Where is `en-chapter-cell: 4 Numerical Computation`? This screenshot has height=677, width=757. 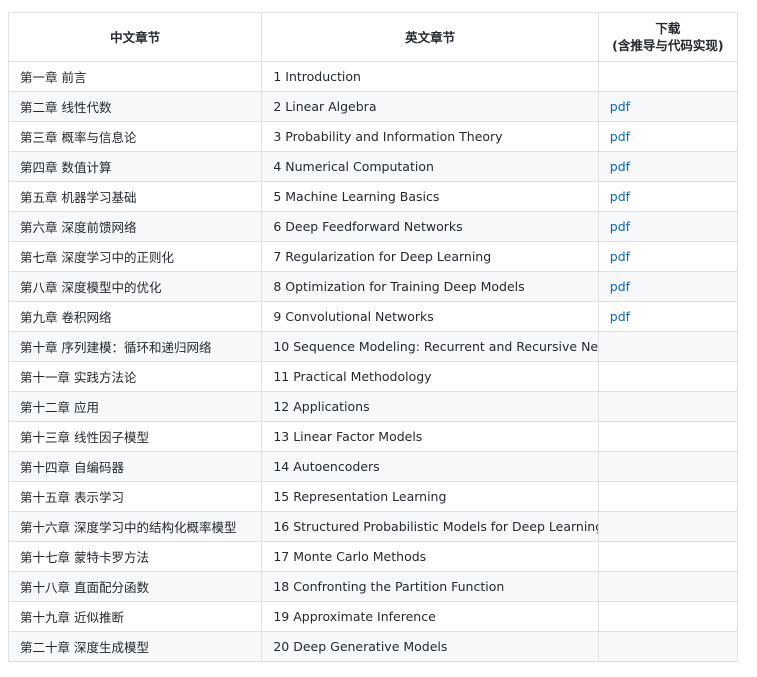
en-chapter-cell: 4 Numerical Computation is located at coordinates (430, 166).